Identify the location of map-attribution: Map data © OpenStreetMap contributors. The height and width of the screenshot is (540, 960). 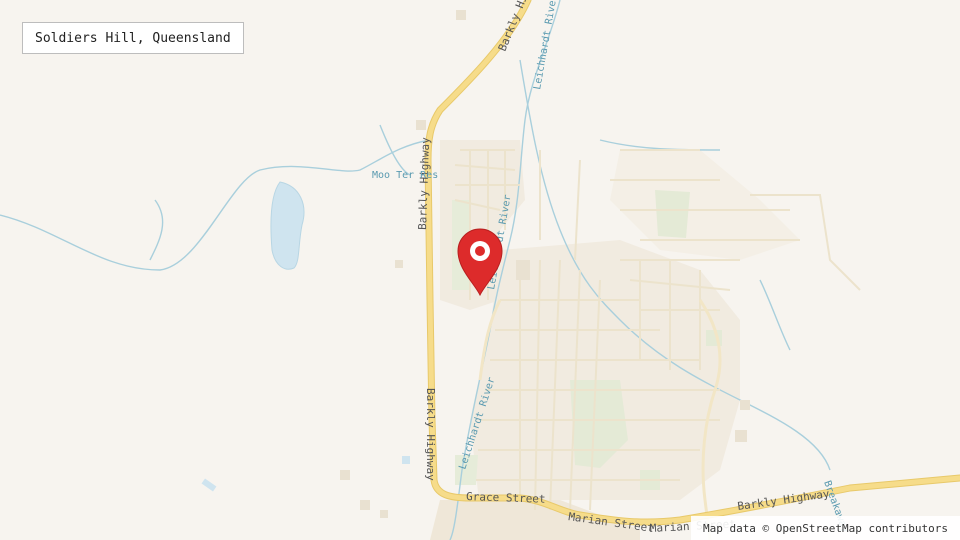
(825, 528).